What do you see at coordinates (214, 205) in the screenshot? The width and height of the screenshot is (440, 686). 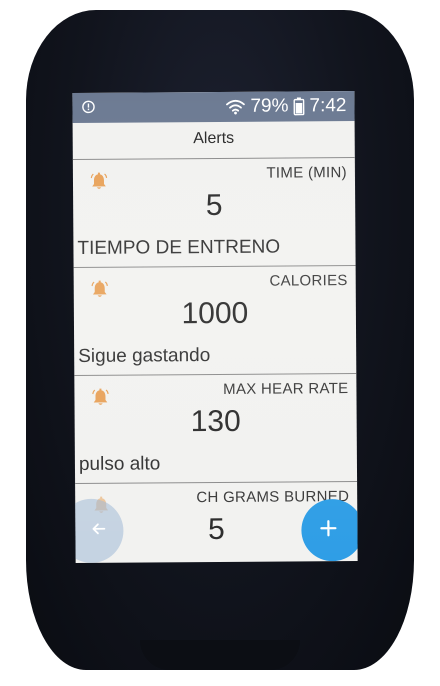 I see `alert-value: 5` at bounding box center [214, 205].